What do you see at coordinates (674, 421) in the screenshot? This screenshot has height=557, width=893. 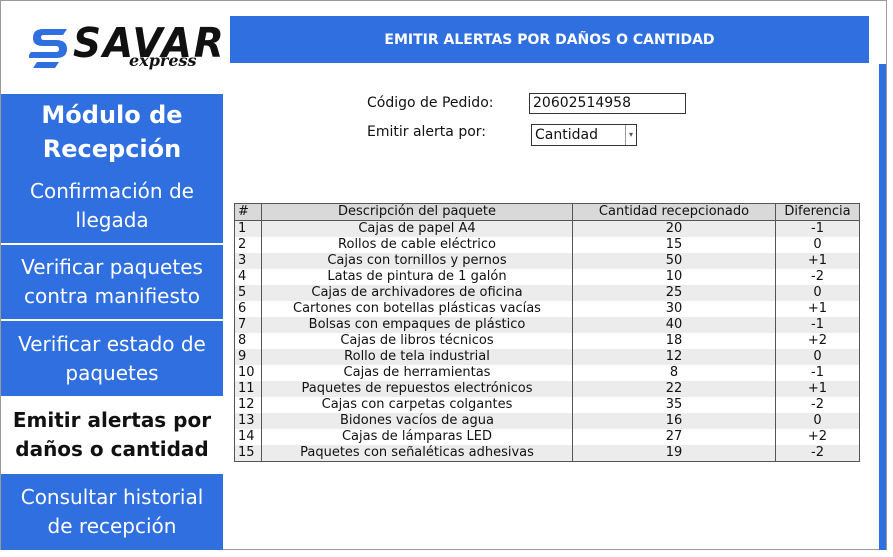 I see `row-quantity: 16` at bounding box center [674, 421].